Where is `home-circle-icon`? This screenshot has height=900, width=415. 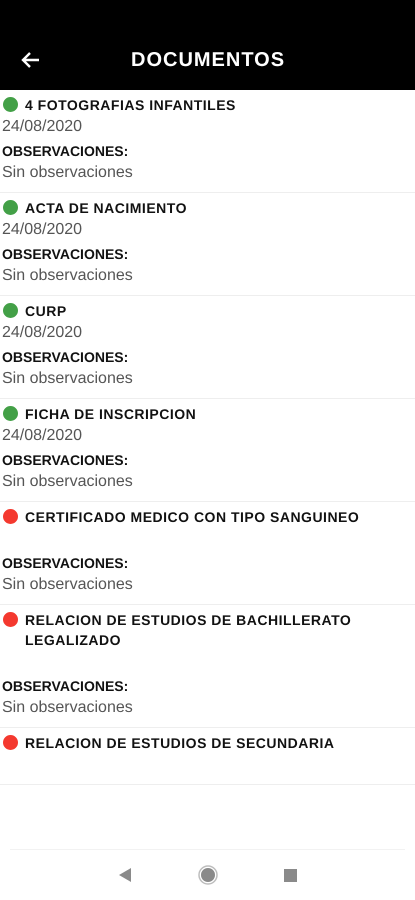 home-circle-icon is located at coordinates (208, 875).